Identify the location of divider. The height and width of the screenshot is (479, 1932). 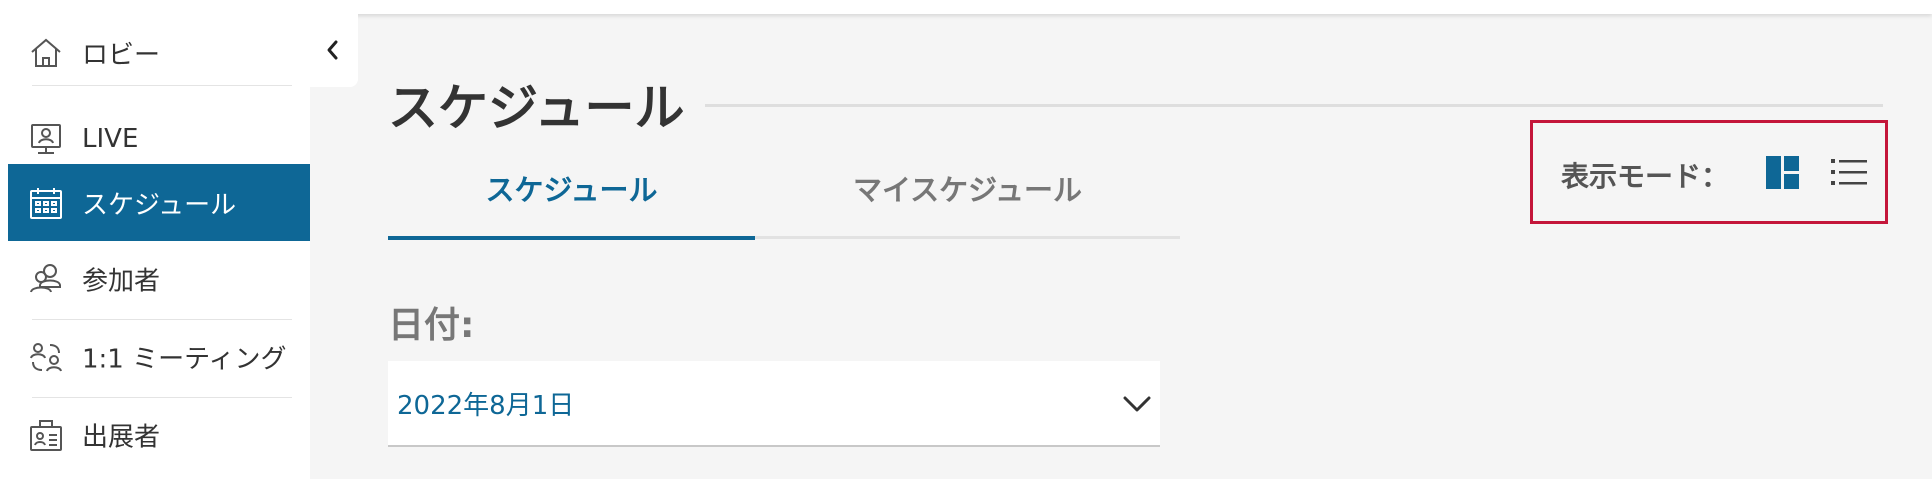
(162, 85).